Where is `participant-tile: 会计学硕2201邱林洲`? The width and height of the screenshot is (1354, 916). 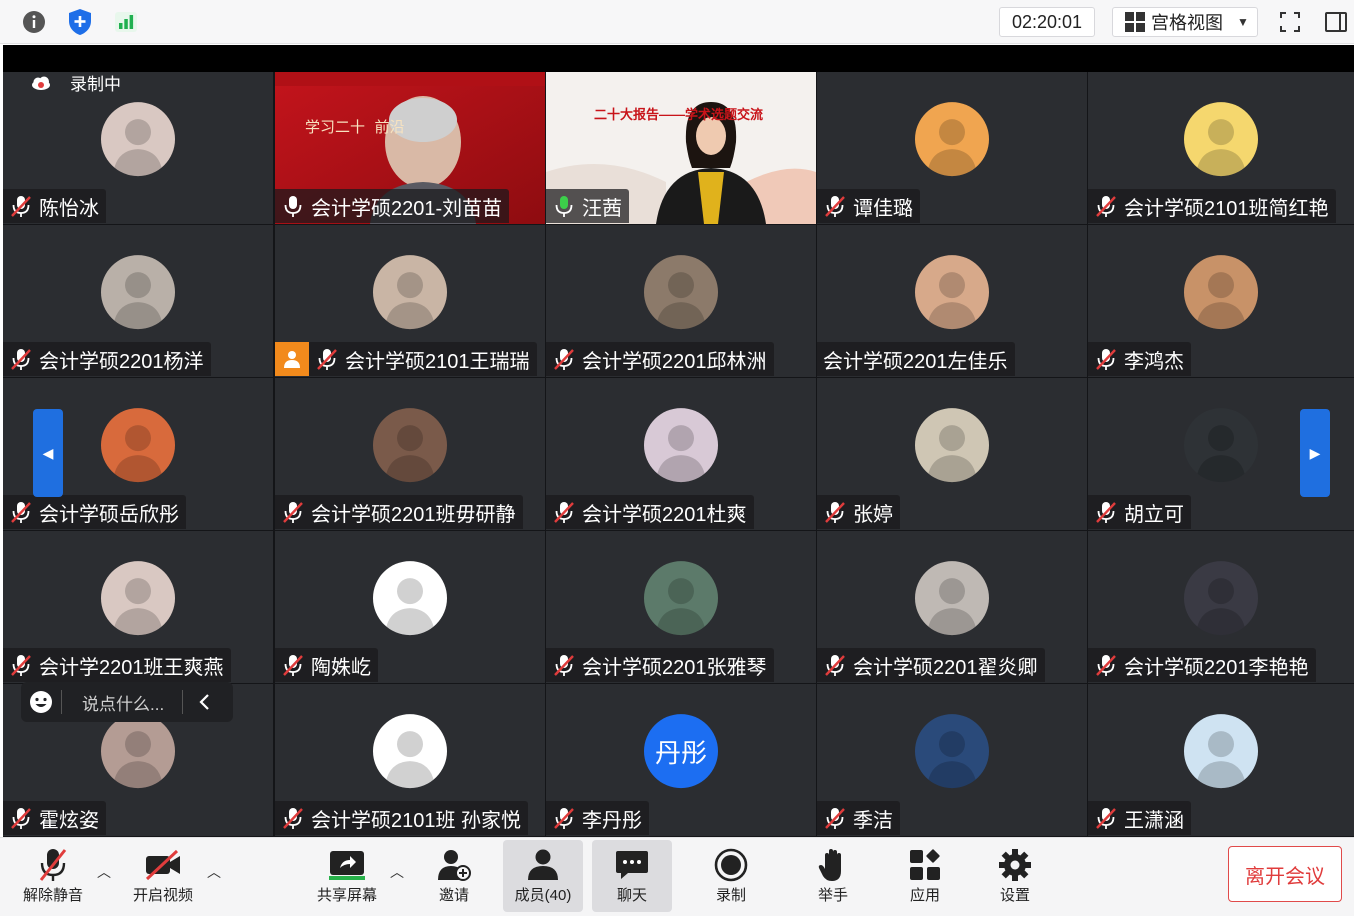 participant-tile: 会计学硕2201邱林洲 is located at coordinates (681, 301).